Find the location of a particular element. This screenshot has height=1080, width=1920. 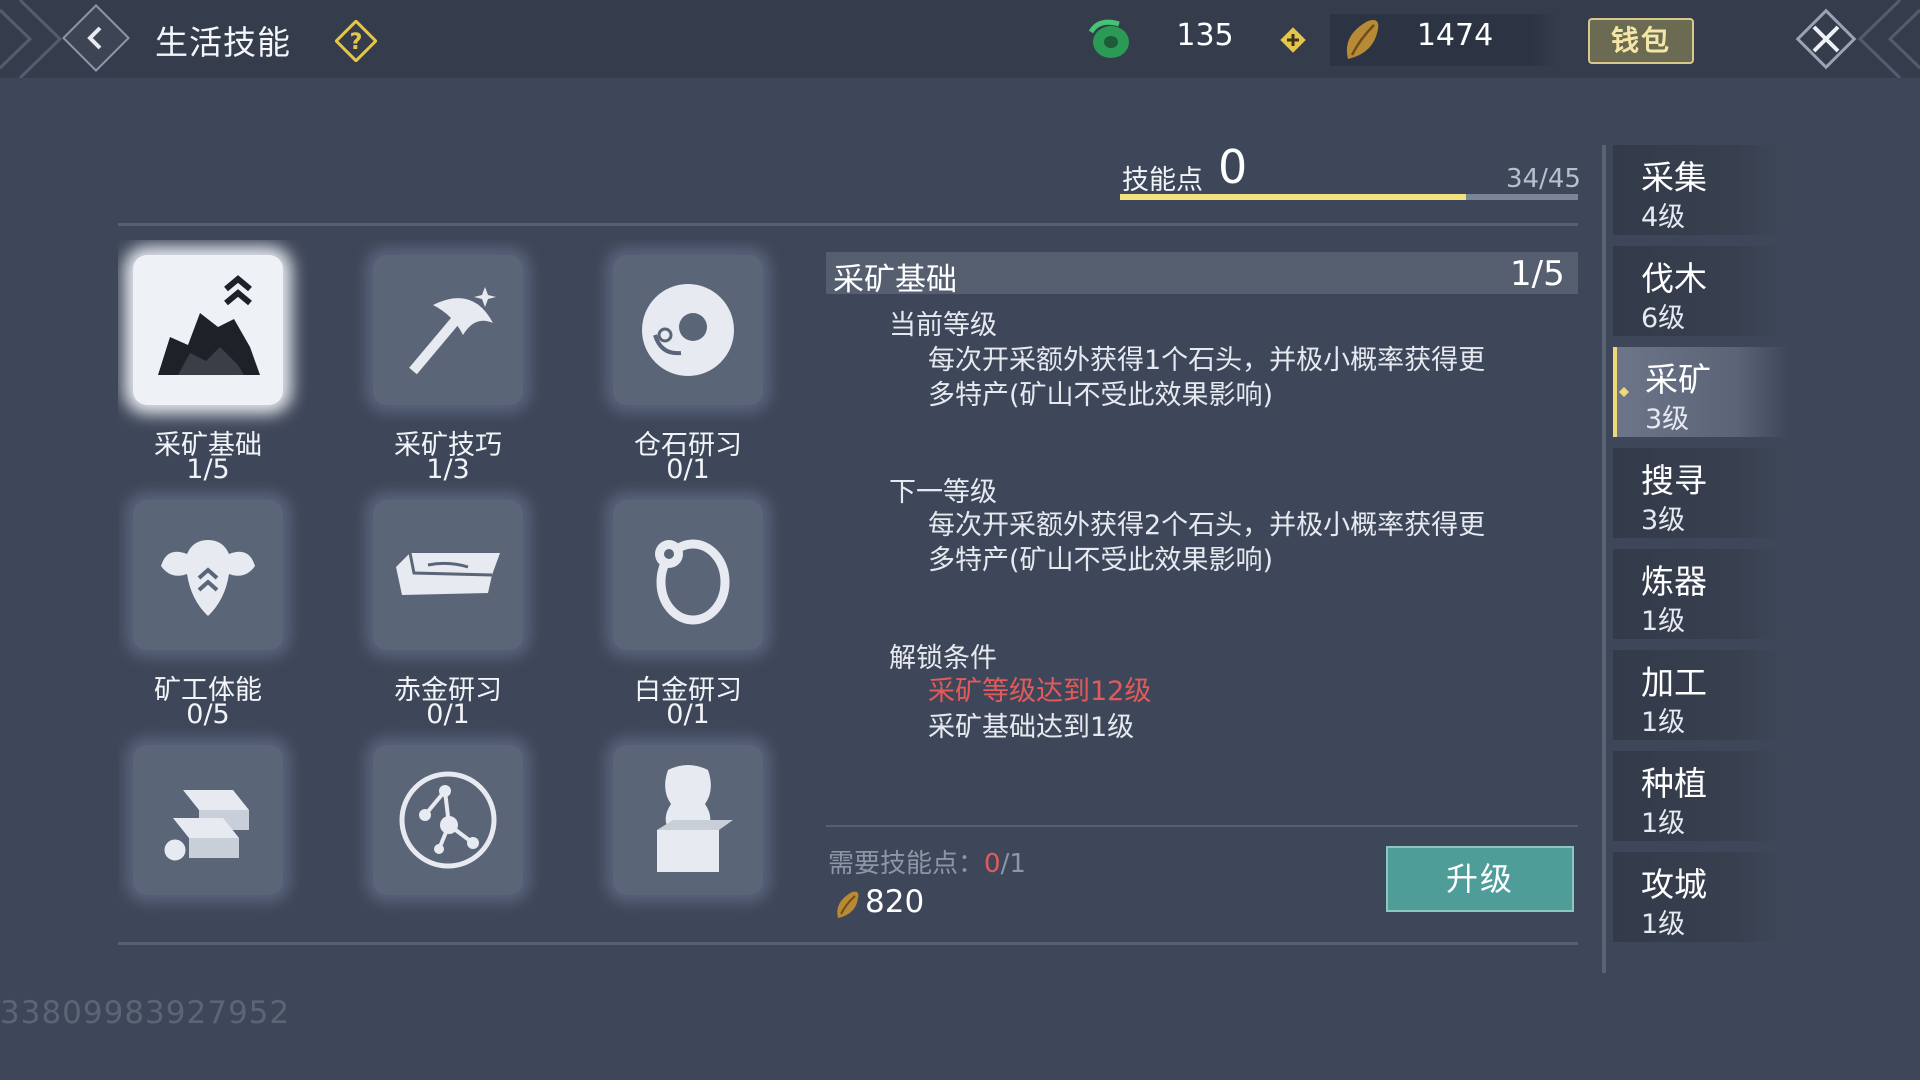

next-level-text: 每次开采额外获得2个石头，并极小概率获得更多特产(矿山不受此效果影响) is located at coordinates (1207, 543).